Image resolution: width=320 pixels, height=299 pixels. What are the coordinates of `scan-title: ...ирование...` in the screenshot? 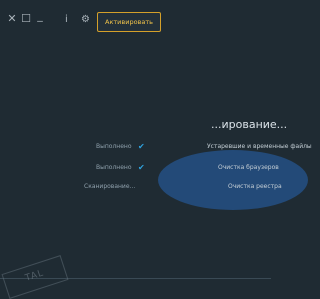 It's located at (249, 124).